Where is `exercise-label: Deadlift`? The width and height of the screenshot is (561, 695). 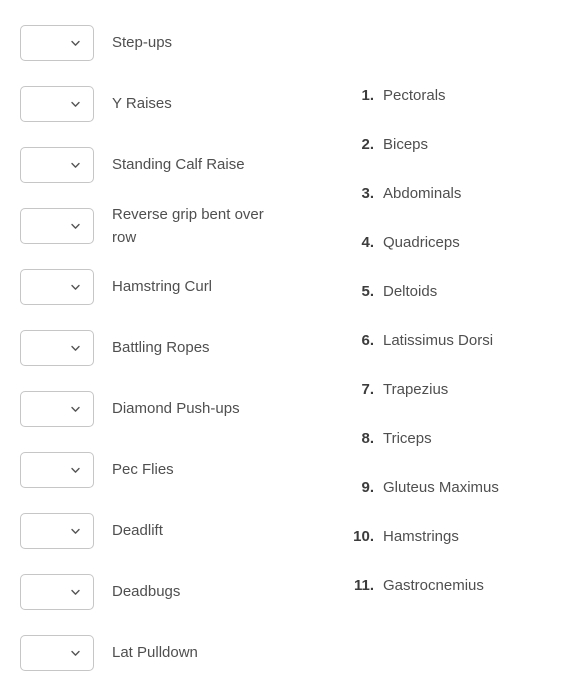 exercise-label: Deadlift is located at coordinates (137, 530).